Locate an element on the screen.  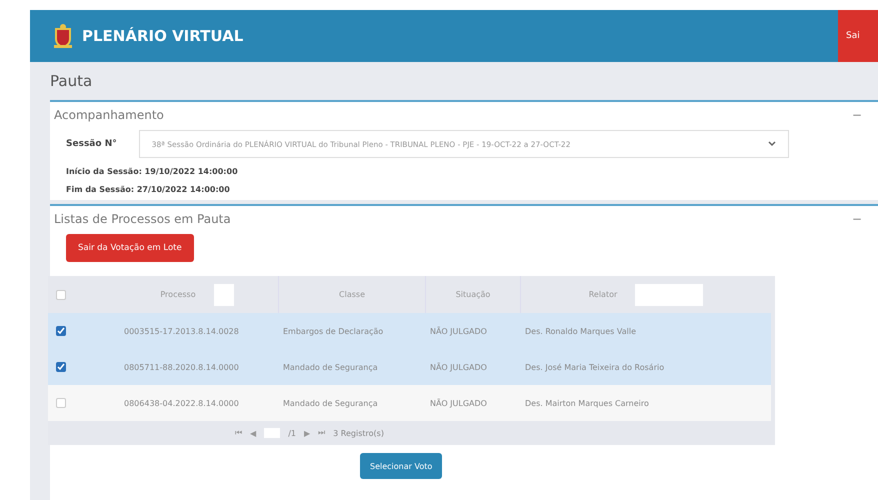
table-cell-text: Des. José Maria Teixeira do Rosário is located at coordinates (595, 367).